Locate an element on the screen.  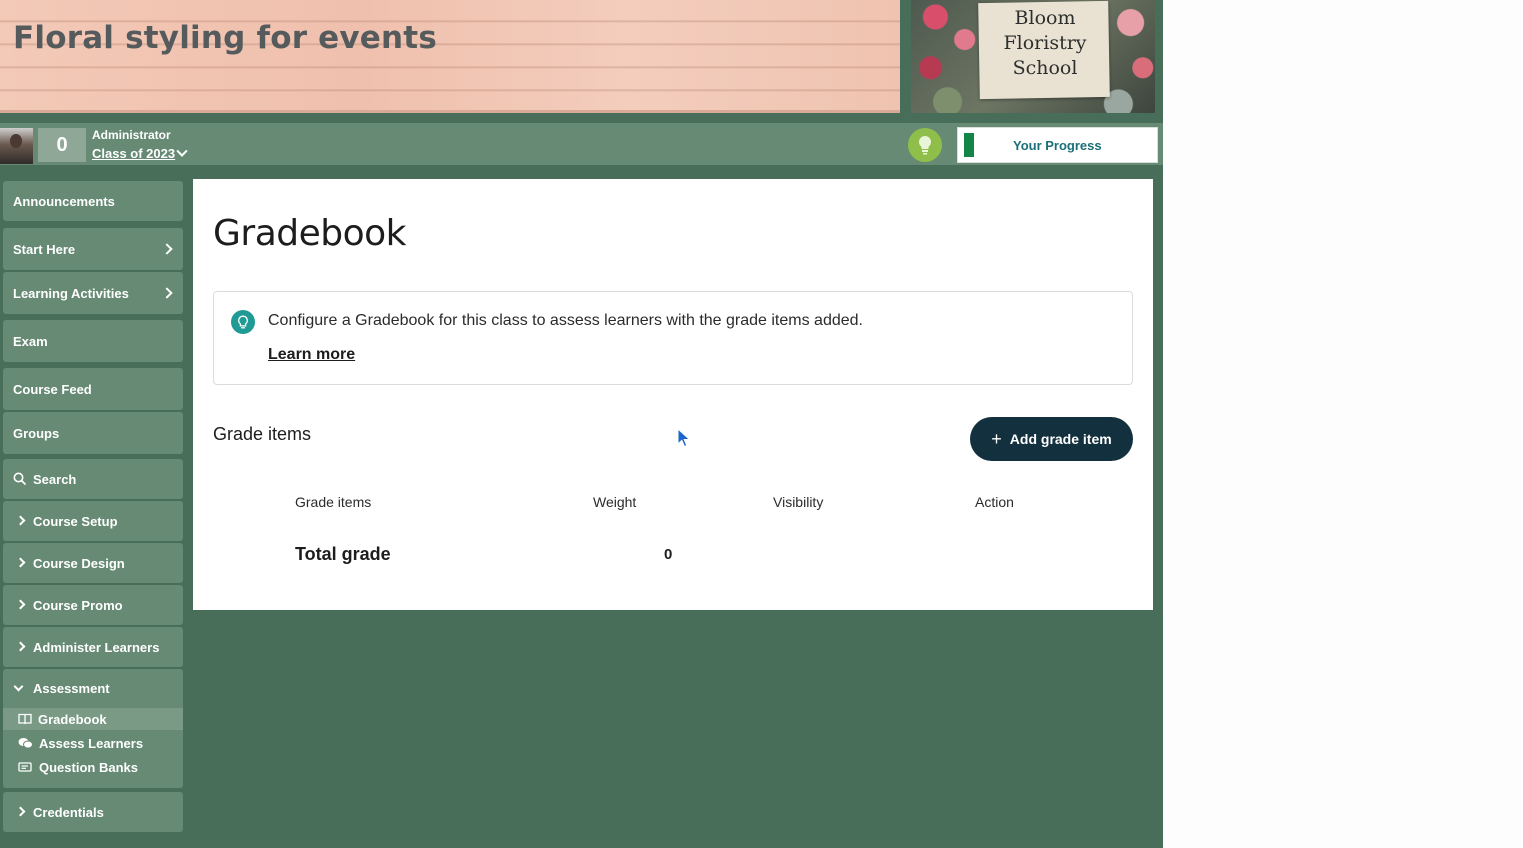
sidebar-subitem-label: Assess Learners is located at coordinates (91, 743).